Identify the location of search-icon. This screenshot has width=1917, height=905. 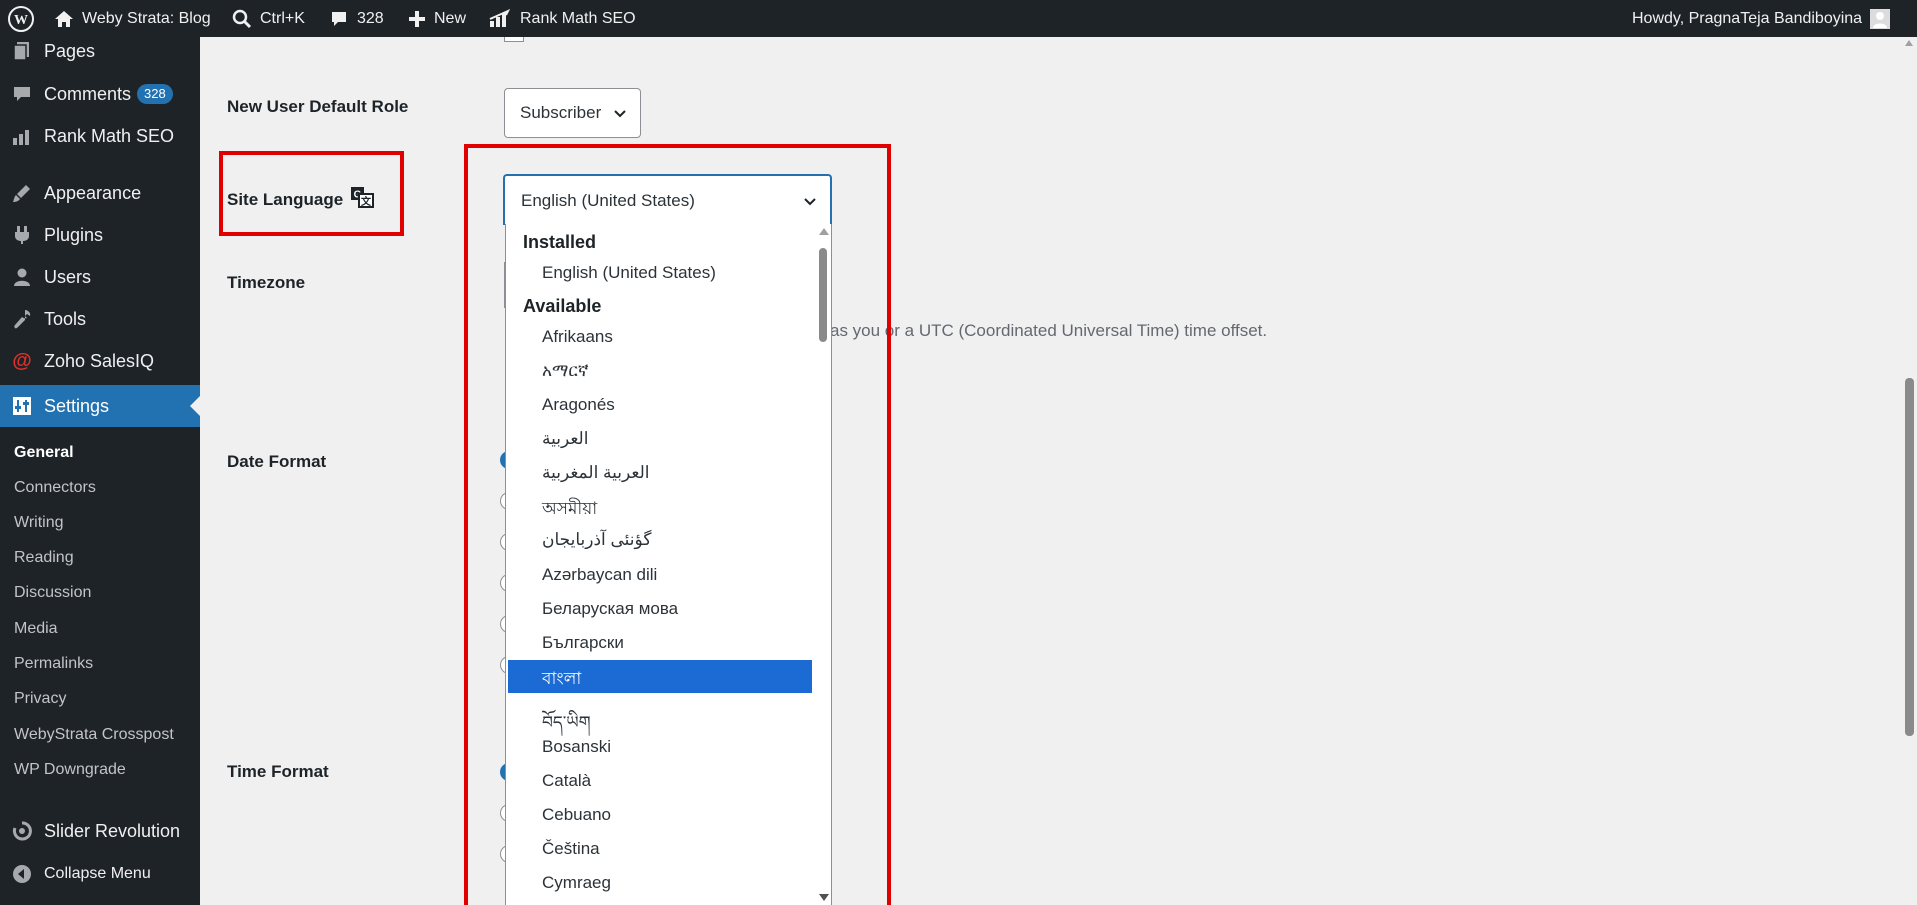
(242, 19).